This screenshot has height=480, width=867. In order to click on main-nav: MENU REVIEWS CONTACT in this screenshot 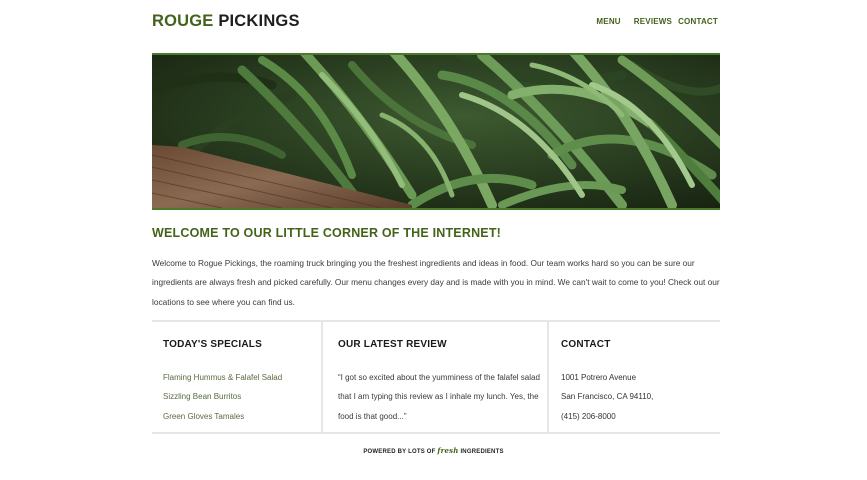, I will do `click(657, 21)`.